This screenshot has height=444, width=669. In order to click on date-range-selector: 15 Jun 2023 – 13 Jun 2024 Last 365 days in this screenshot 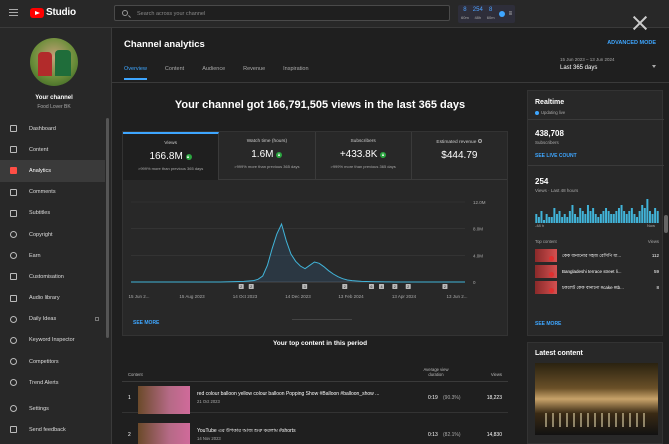, I will do `click(609, 64)`.